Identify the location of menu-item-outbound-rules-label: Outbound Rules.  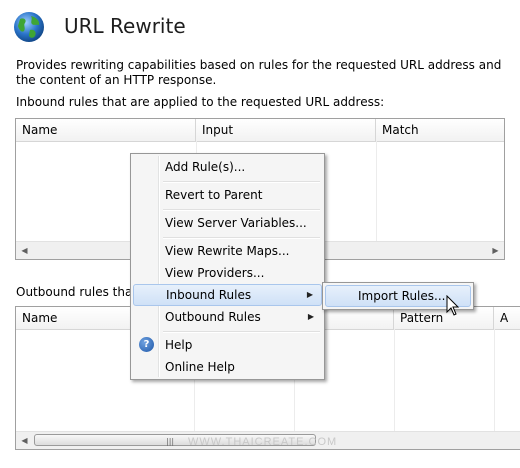
(213, 317).